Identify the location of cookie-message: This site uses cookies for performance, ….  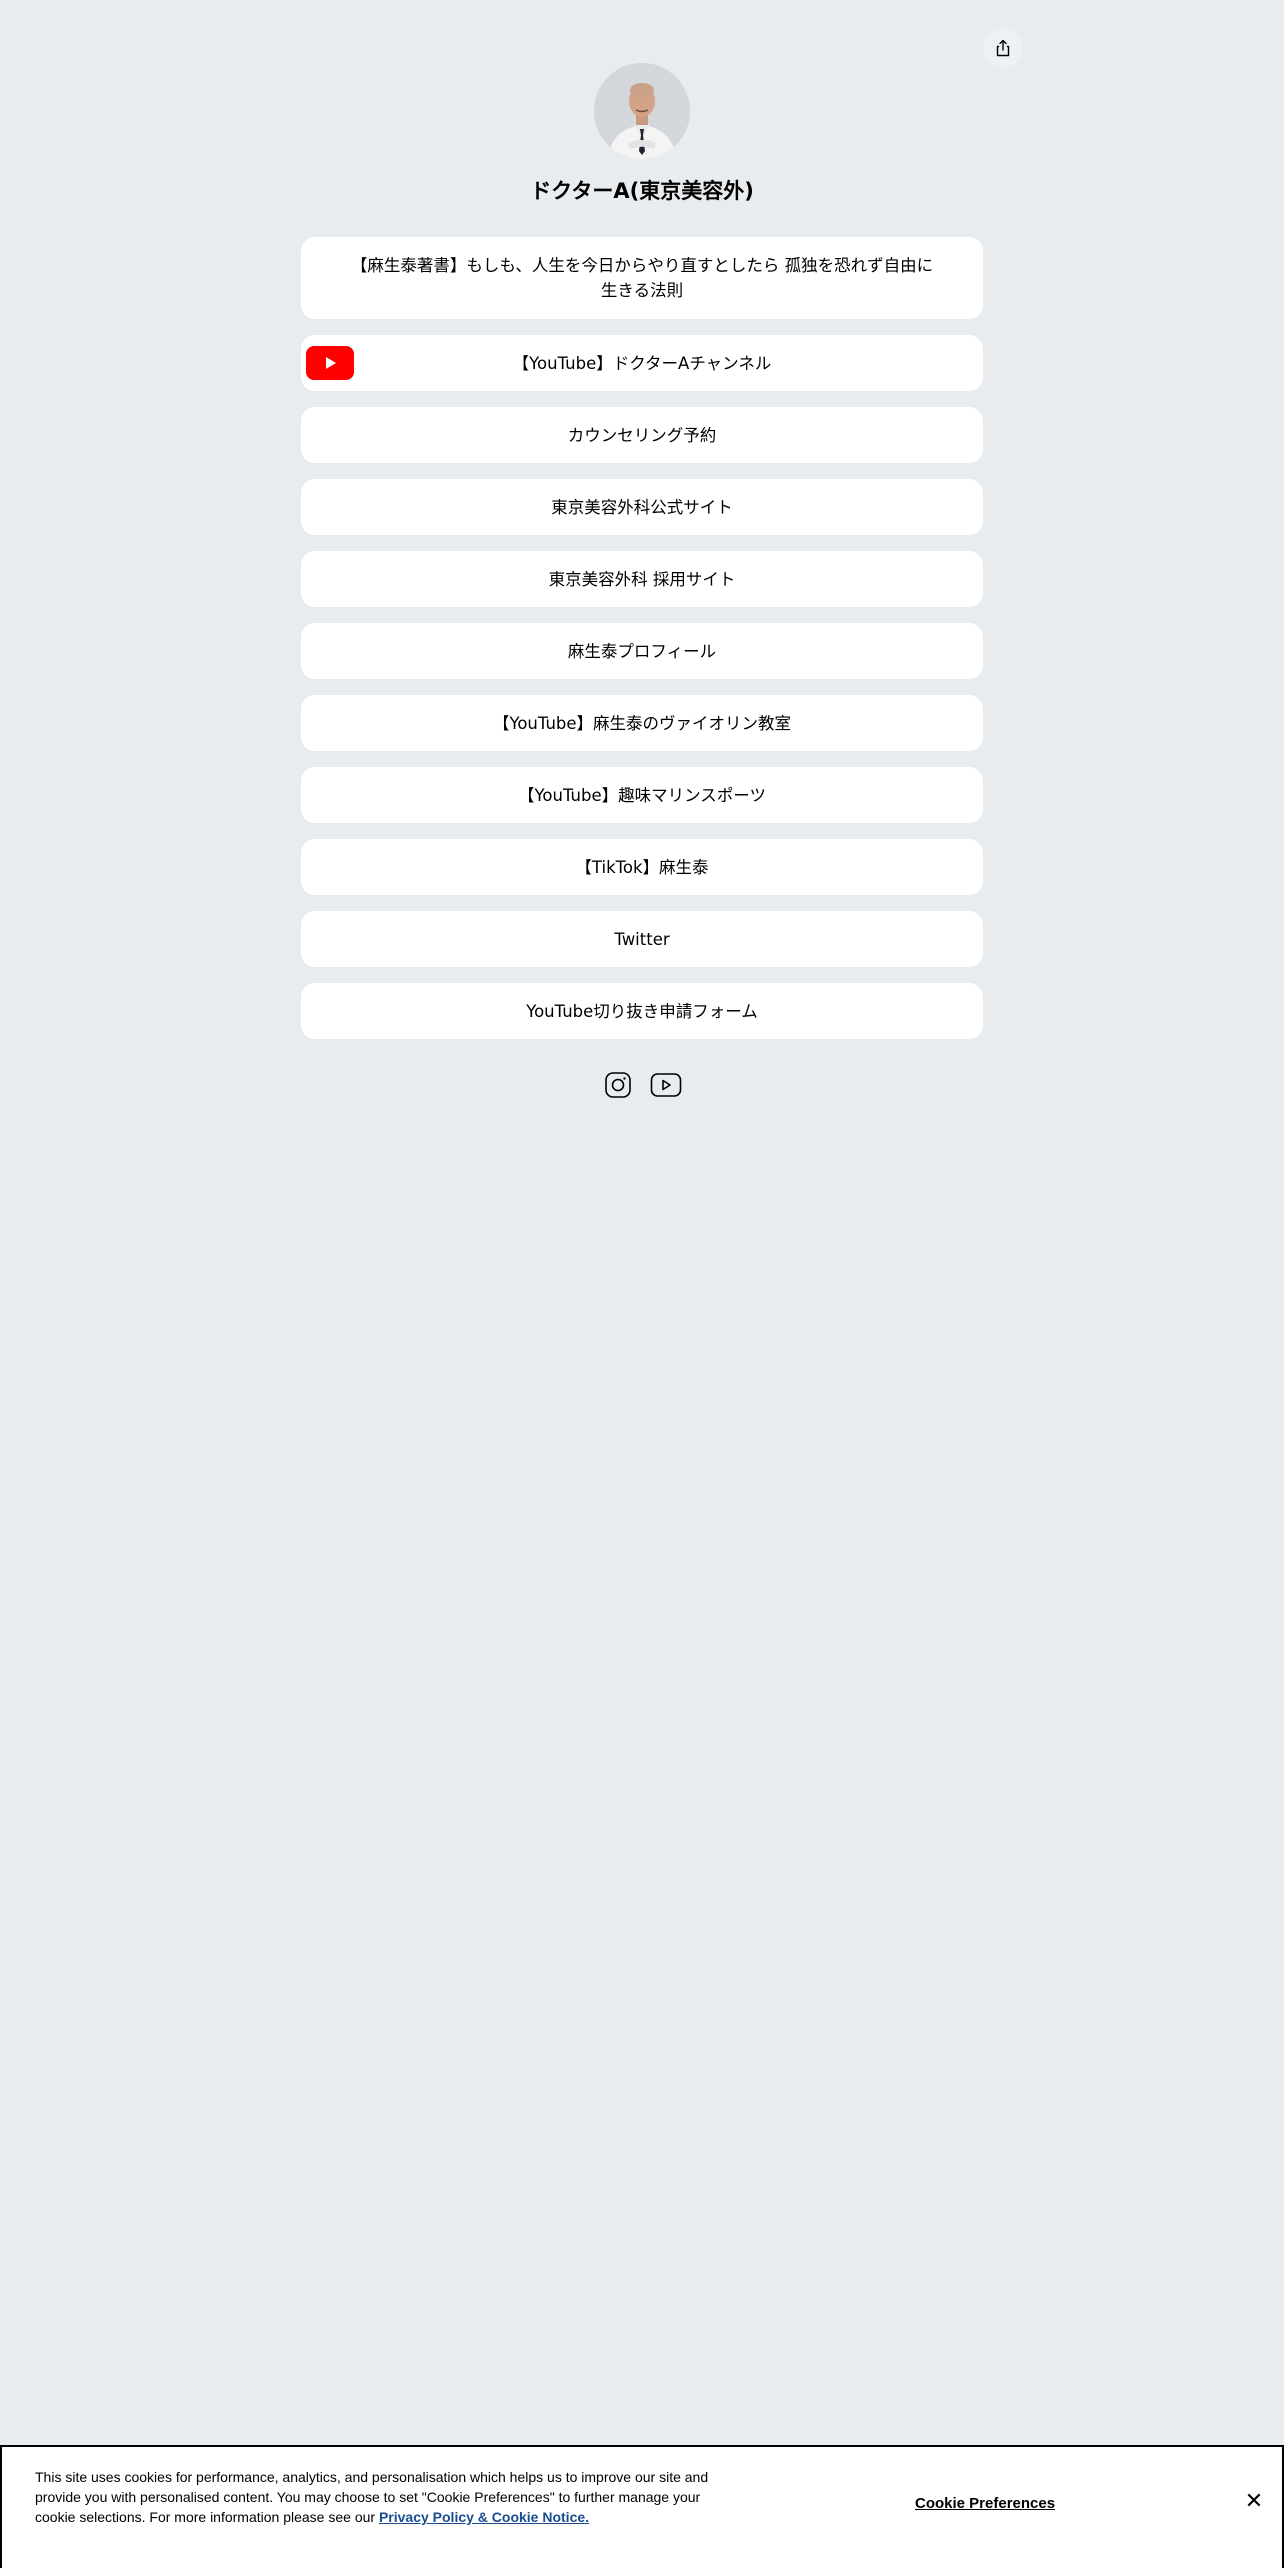
(372, 2497).